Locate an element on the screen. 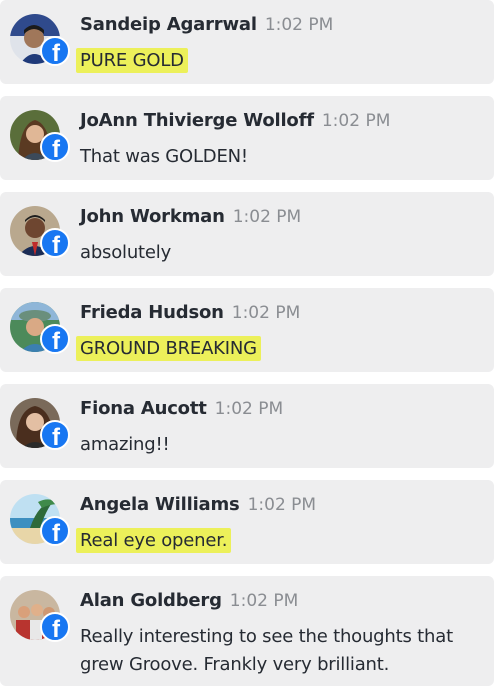 The image size is (498, 697). comment-card: f Fiona Aucott 1:02 PM amazing!! is located at coordinates (247, 426).